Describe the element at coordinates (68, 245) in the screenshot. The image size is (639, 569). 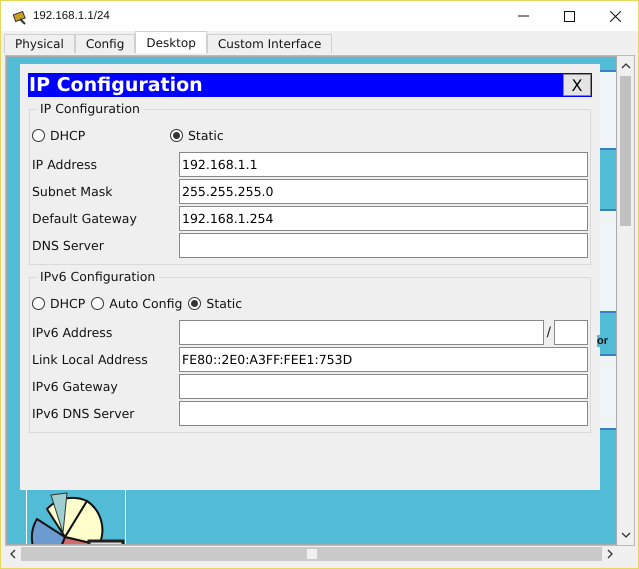
I see `field-label: DNS Server` at that location.